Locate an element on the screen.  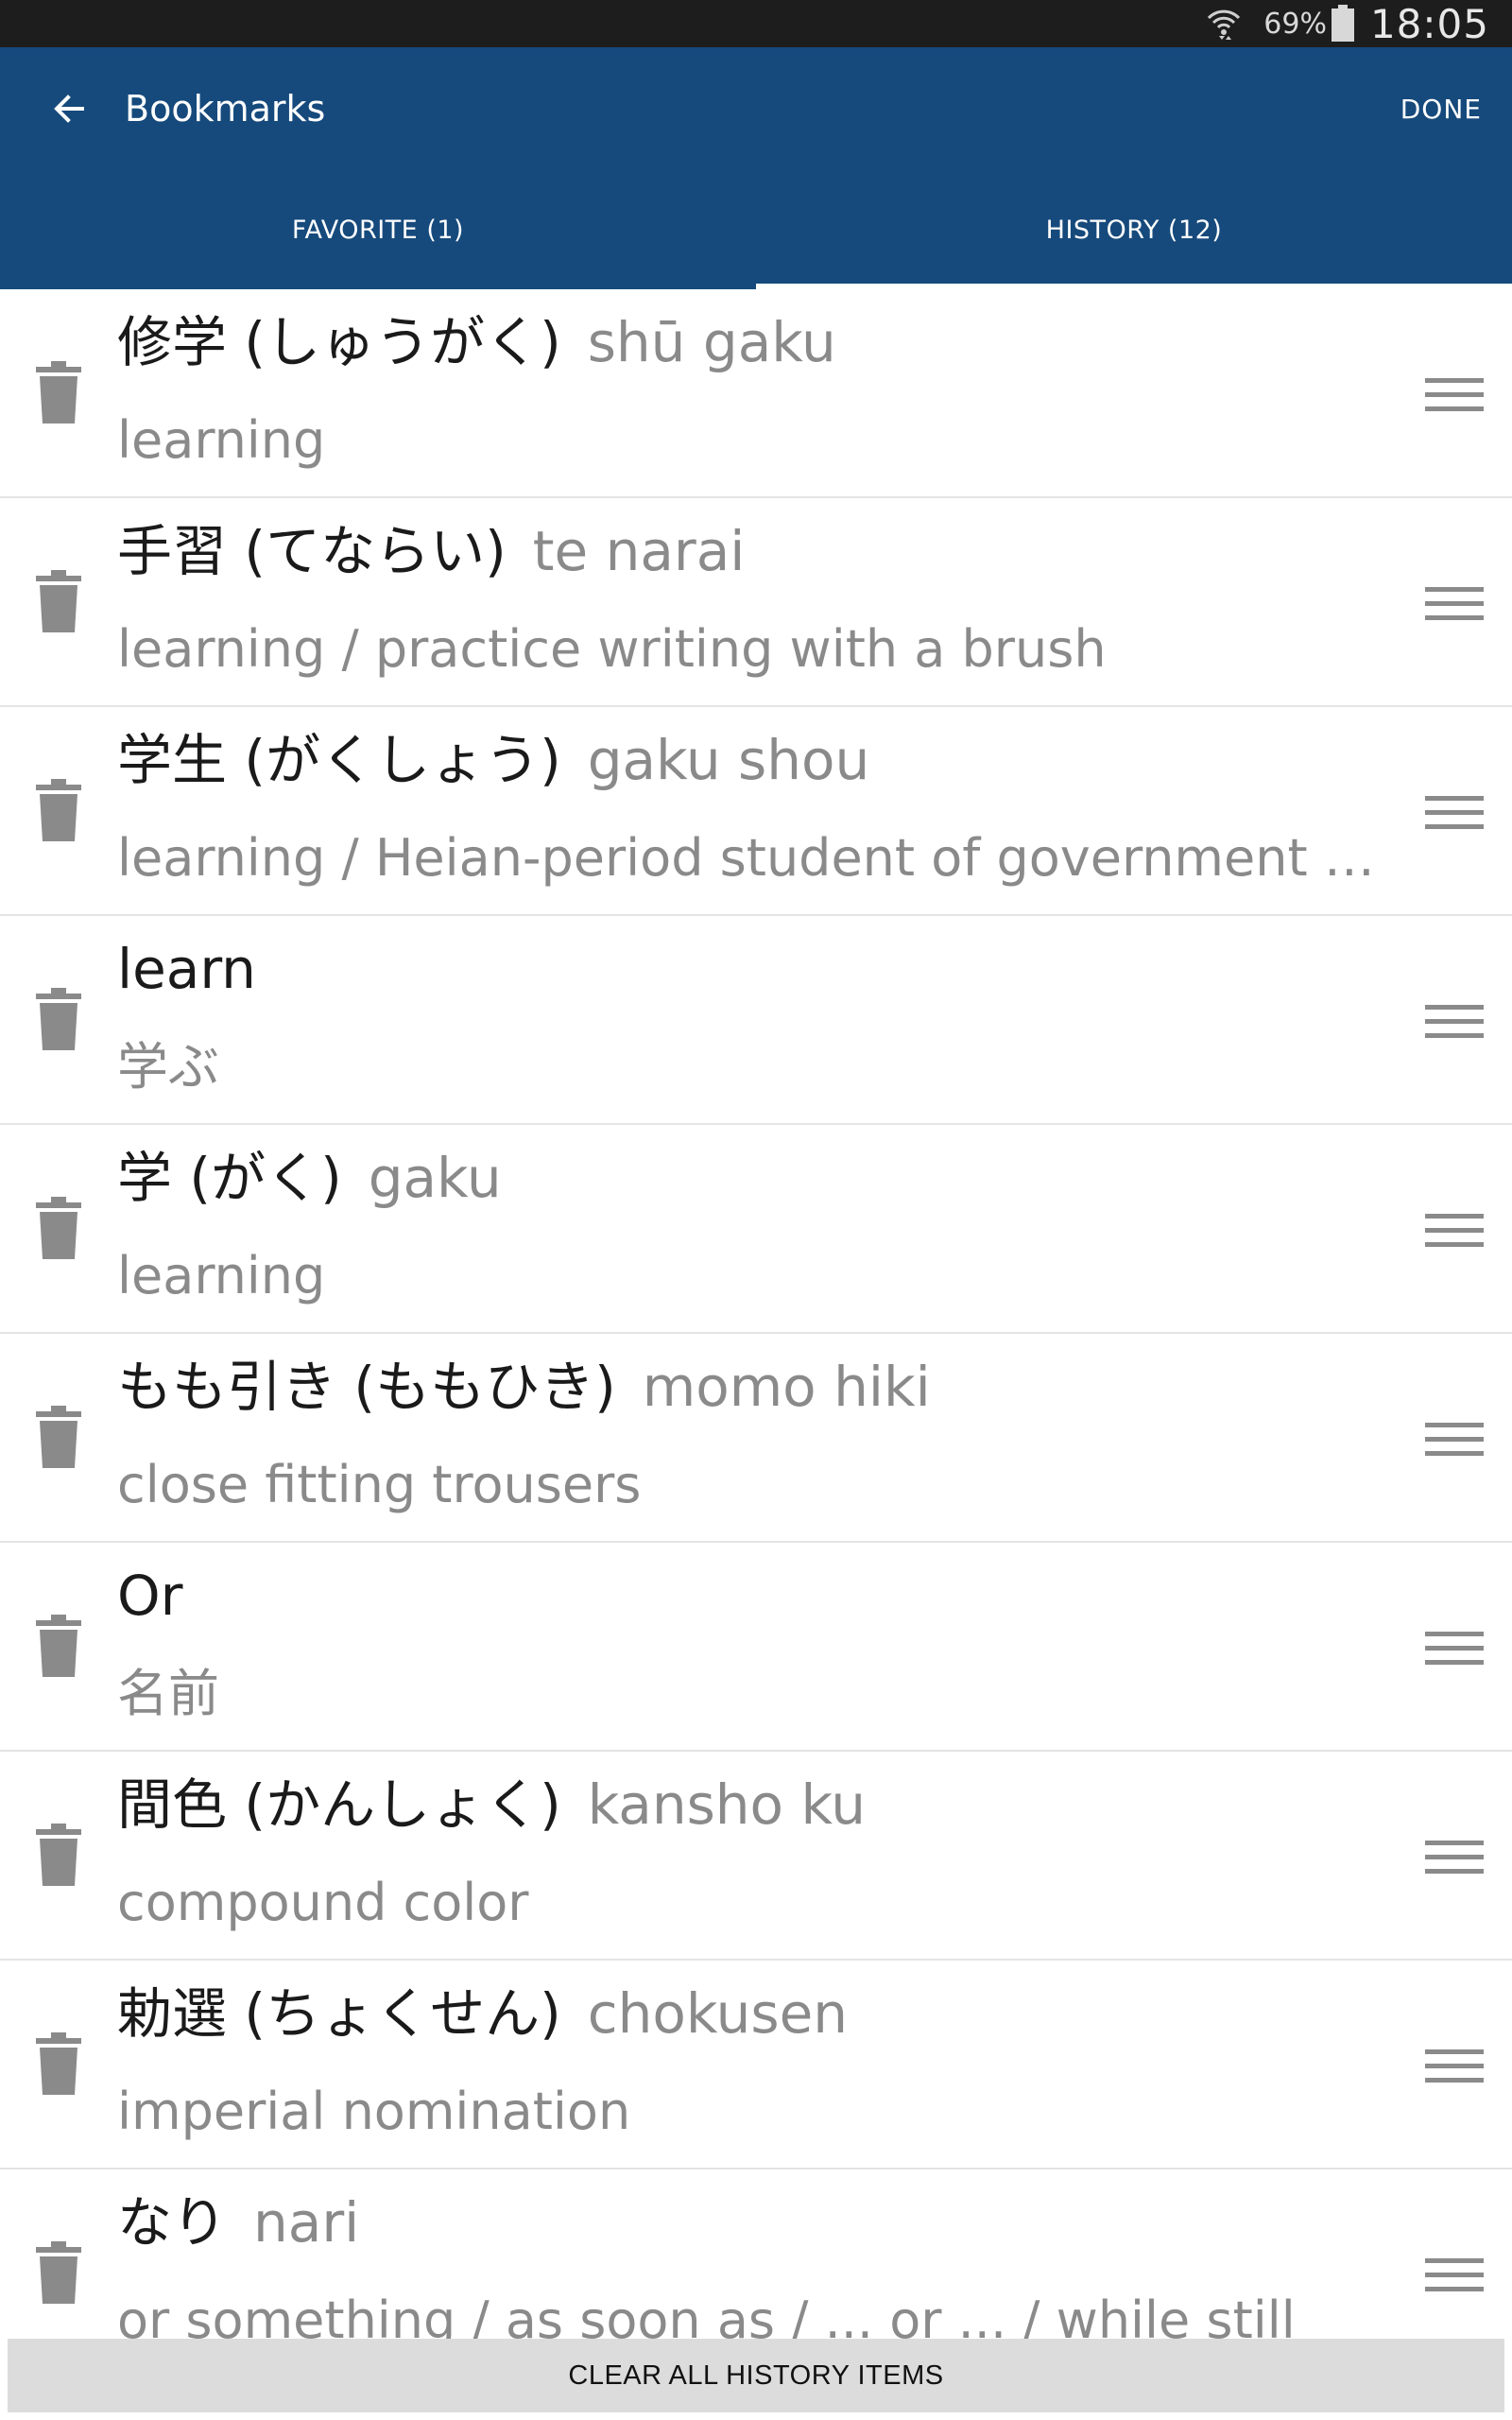
entry-term: learn is located at coordinates (186, 969).